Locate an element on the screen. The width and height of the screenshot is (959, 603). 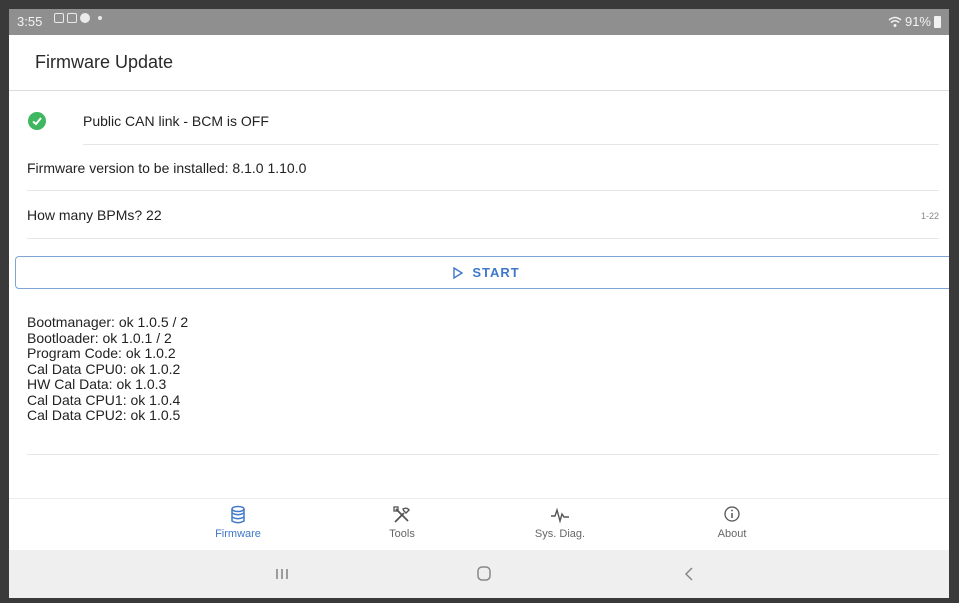
wifi-icon is located at coordinates (895, 21).